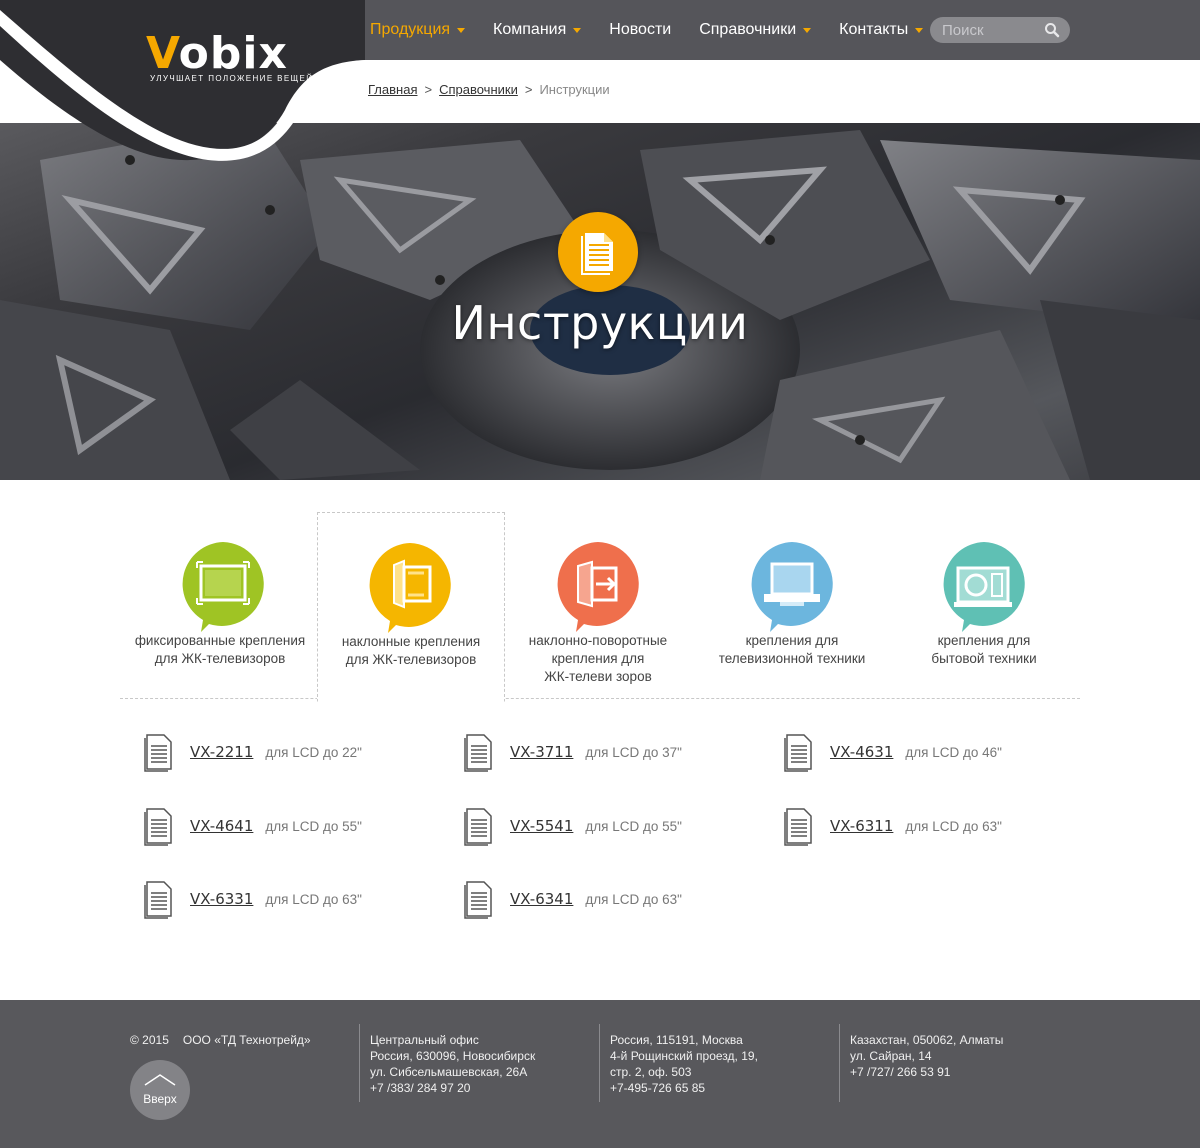 The width and height of the screenshot is (1200, 1148). Describe the element at coordinates (862, 752) in the screenshot. I see `document-code: VX-4631` at that location.